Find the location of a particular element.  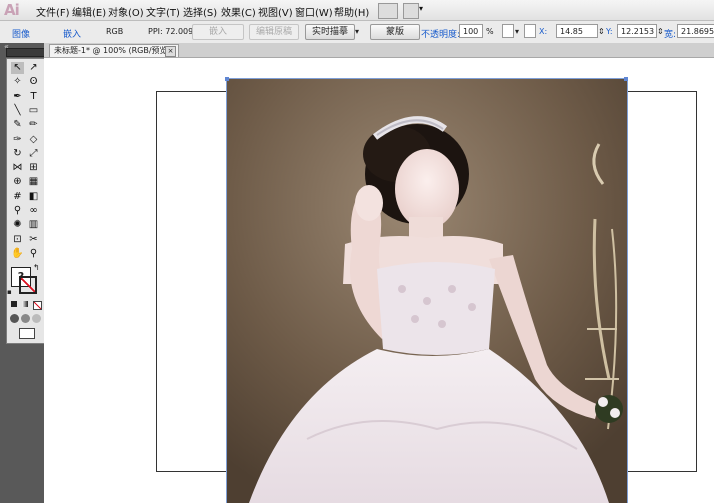

y-position-input: 12.2153 cm is located at coordinates (637, 37).